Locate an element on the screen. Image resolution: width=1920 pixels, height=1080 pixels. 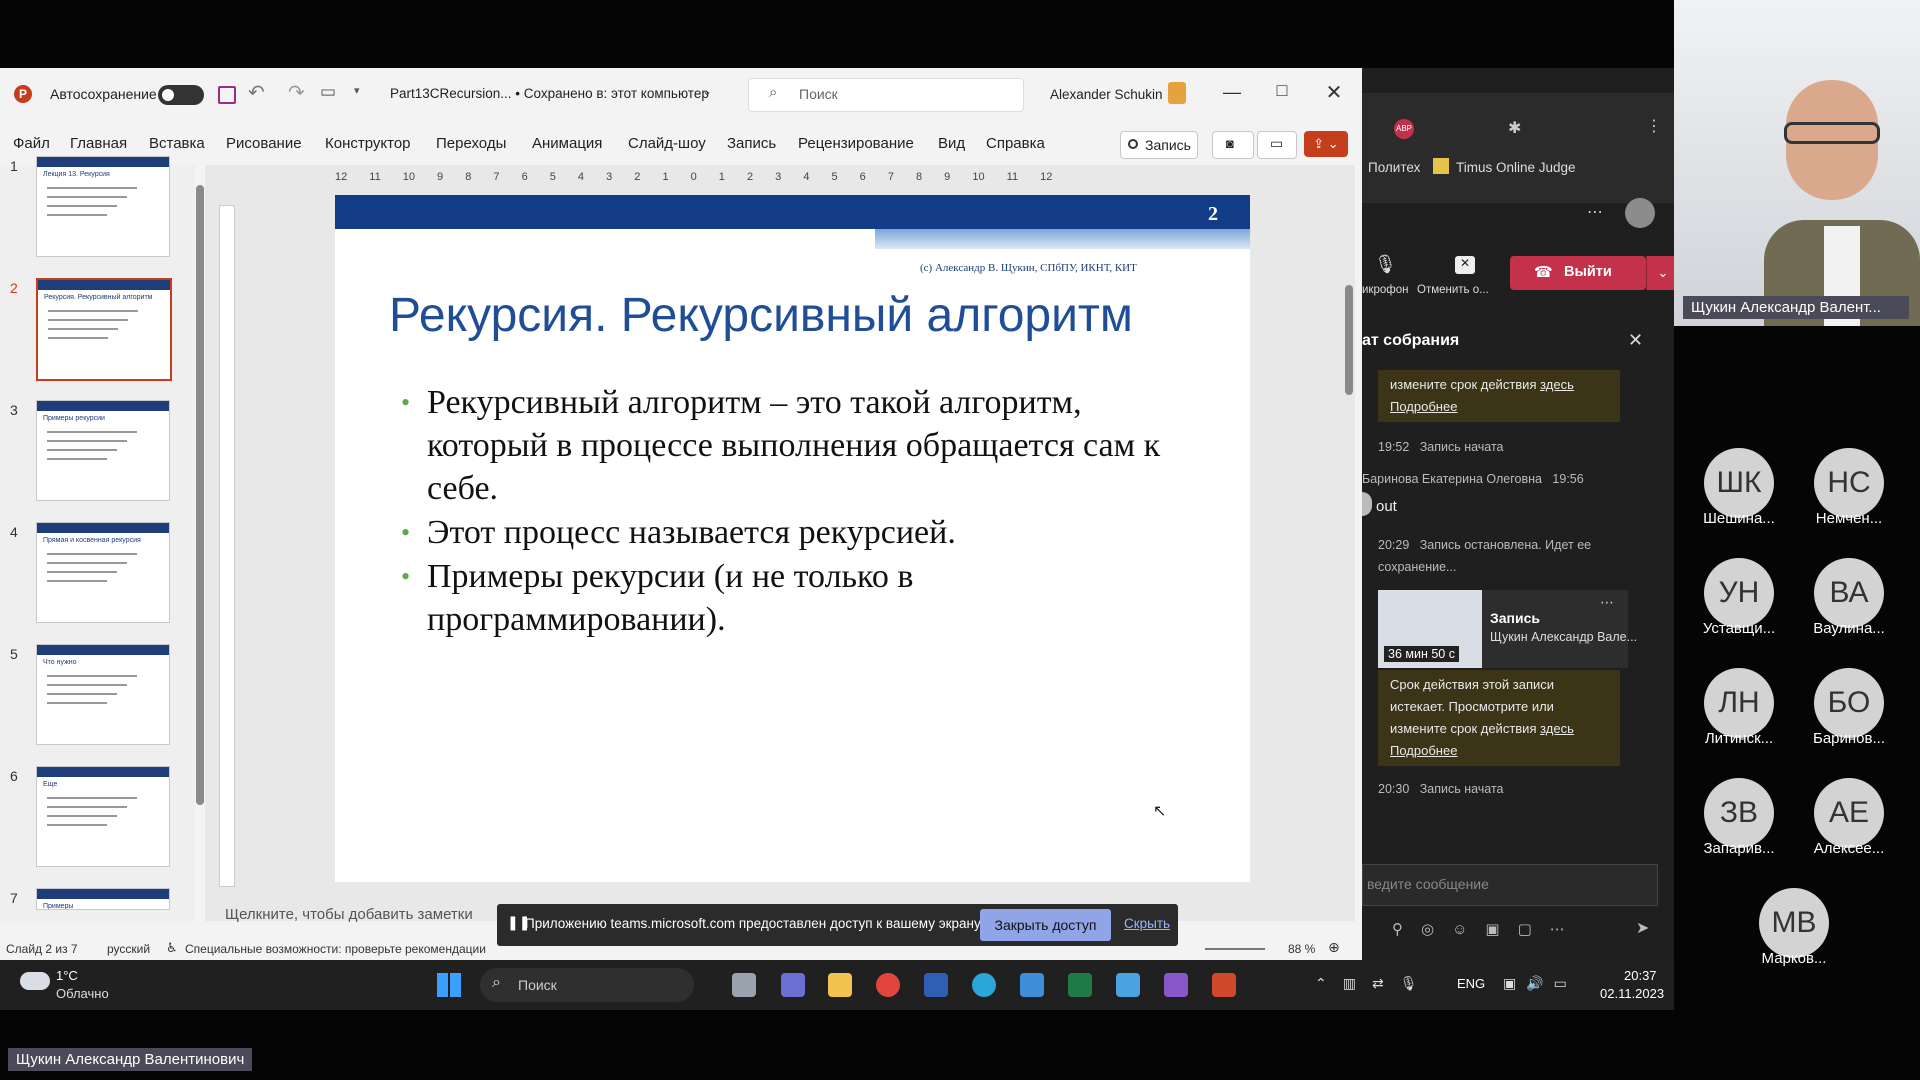
loop-icon: ◎ is located at coordinates (1436, 929).